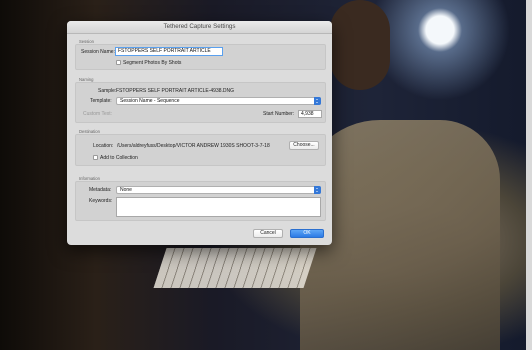 The image size is (532, 350). Describe the element at coordinates (360, 45) in the screenshot. I see `photo-subject-head` at that location.